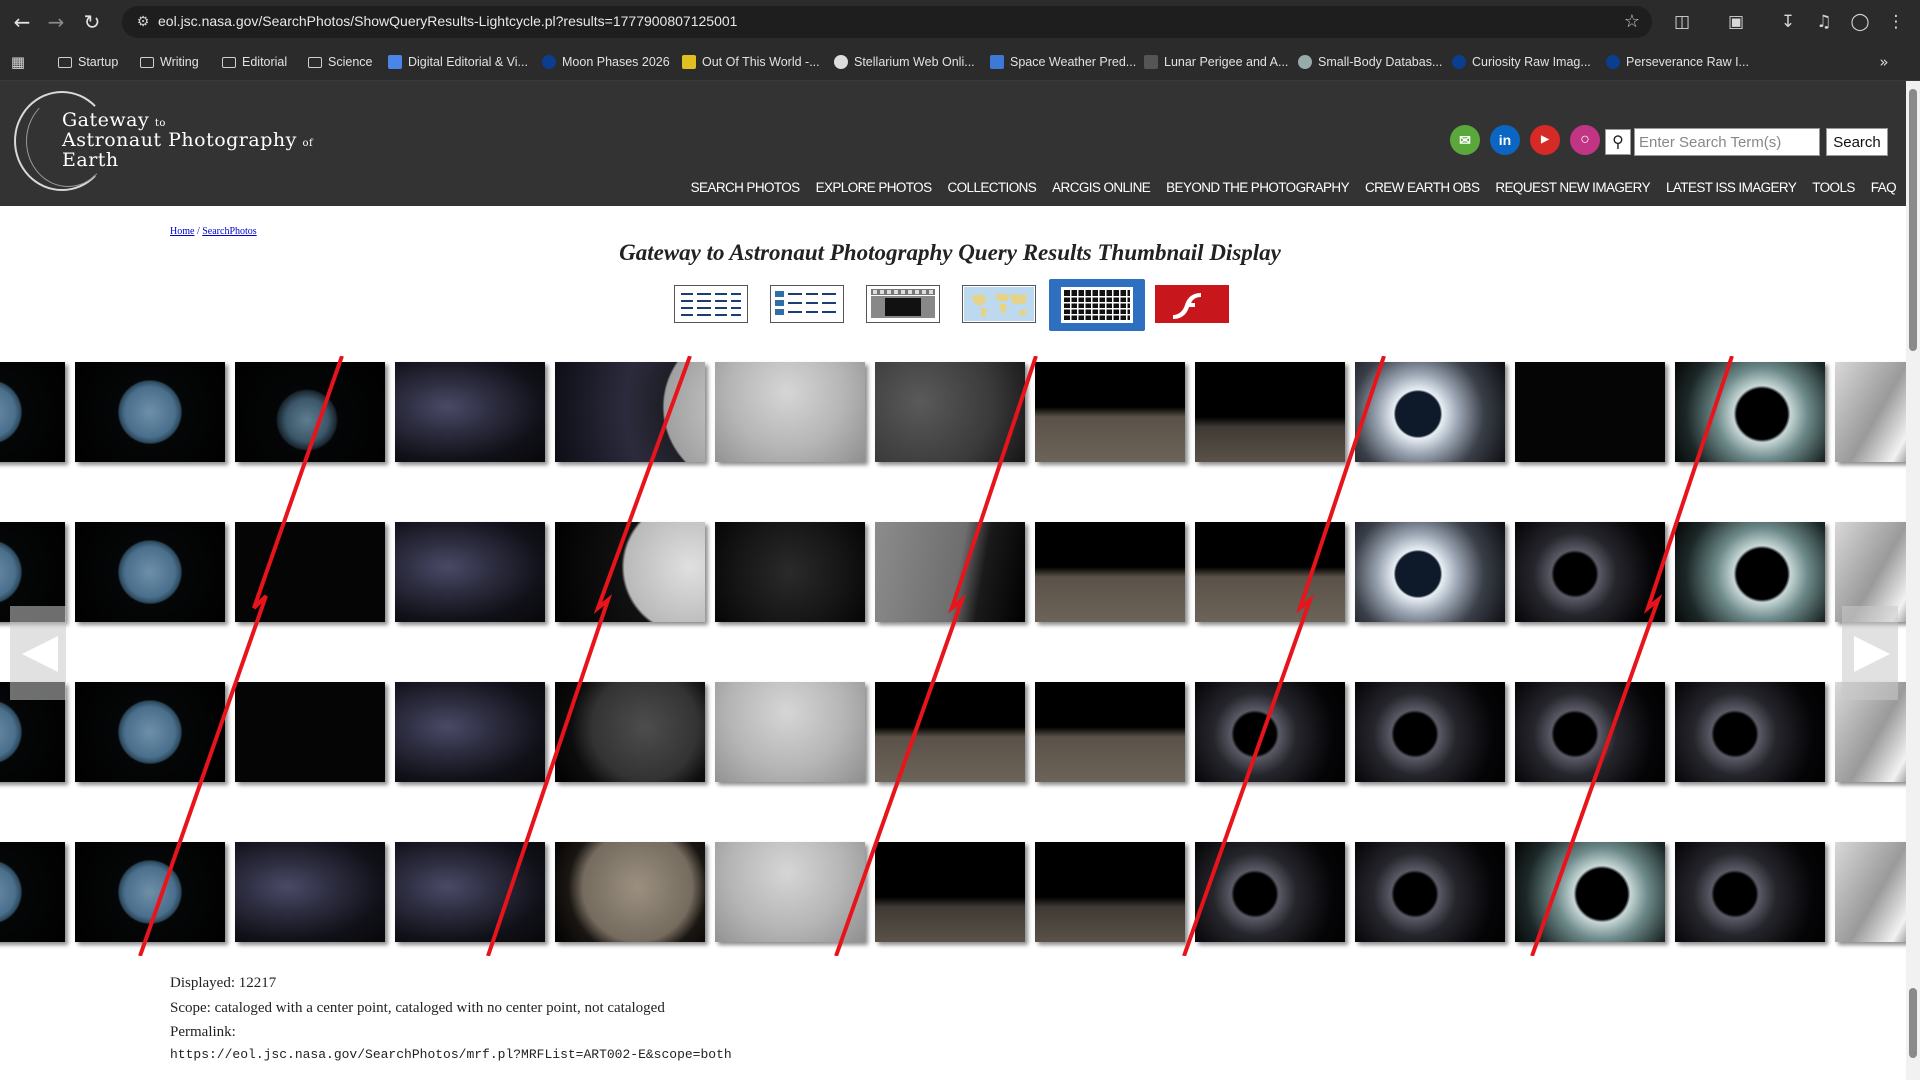 This screenshot has width=1920, height=1080. What do you see at coordinates (1097, 305) in the screenshot?
I see `thumbnail-grid-view-icon` at bounding box center [1097, 305].